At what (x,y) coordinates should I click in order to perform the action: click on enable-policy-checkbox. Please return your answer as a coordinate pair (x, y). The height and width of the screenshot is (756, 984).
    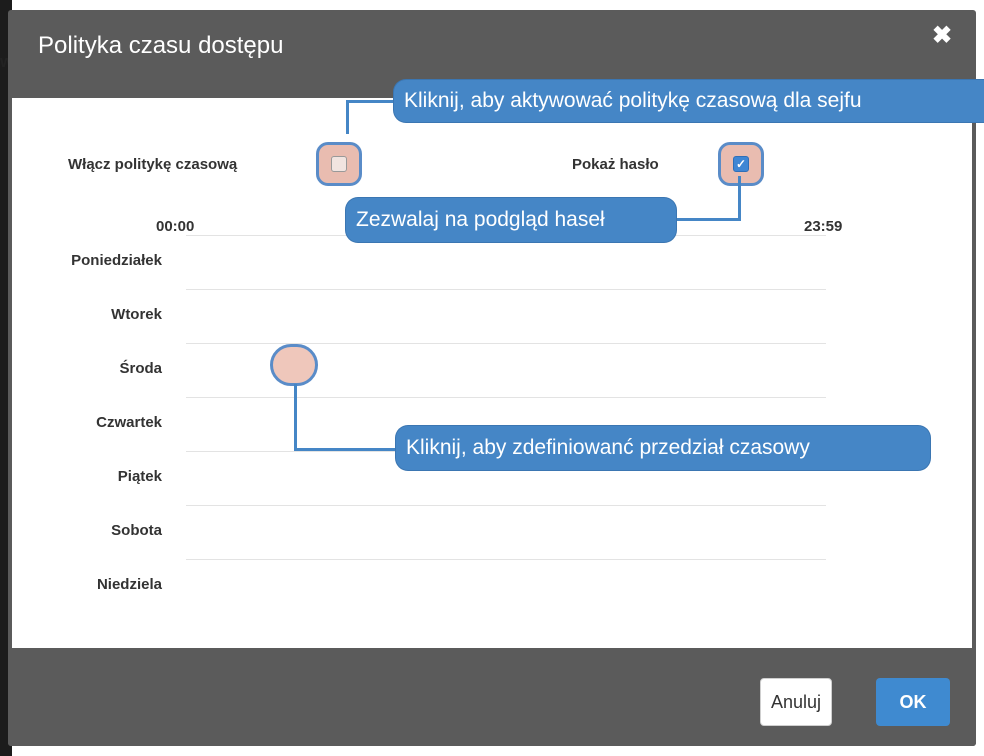
    Looking at the image, I should click on (339, 164).